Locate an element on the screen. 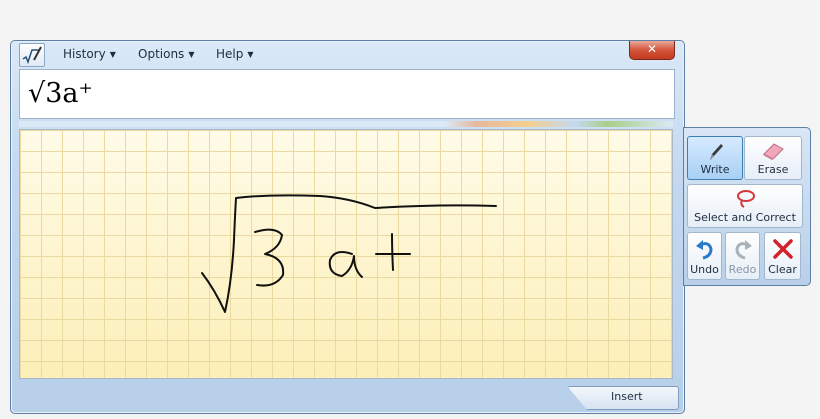  insert-button-label: Insert is located at coordinates (627, 396).